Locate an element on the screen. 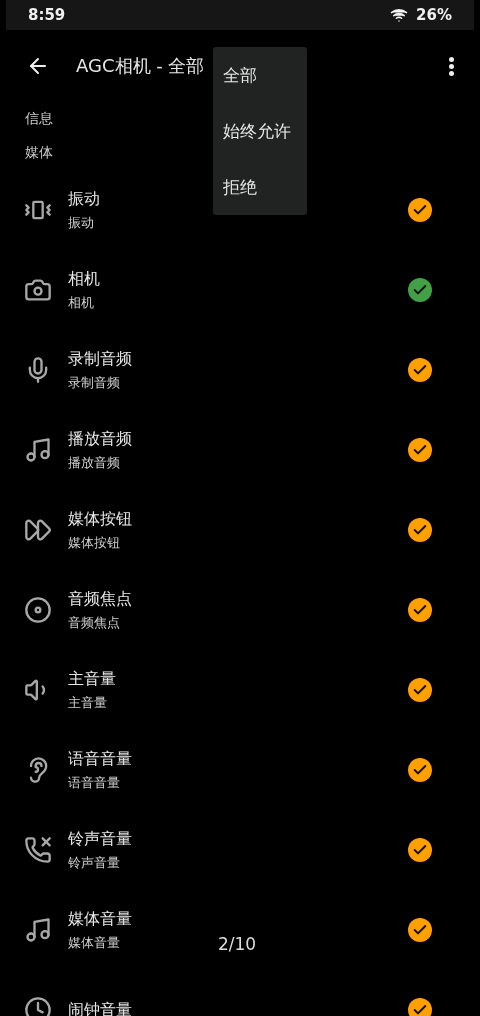 This screenshot has height=1016, width=480. permission-subtitle: 录制音频 is located at coordinates (94, 382).